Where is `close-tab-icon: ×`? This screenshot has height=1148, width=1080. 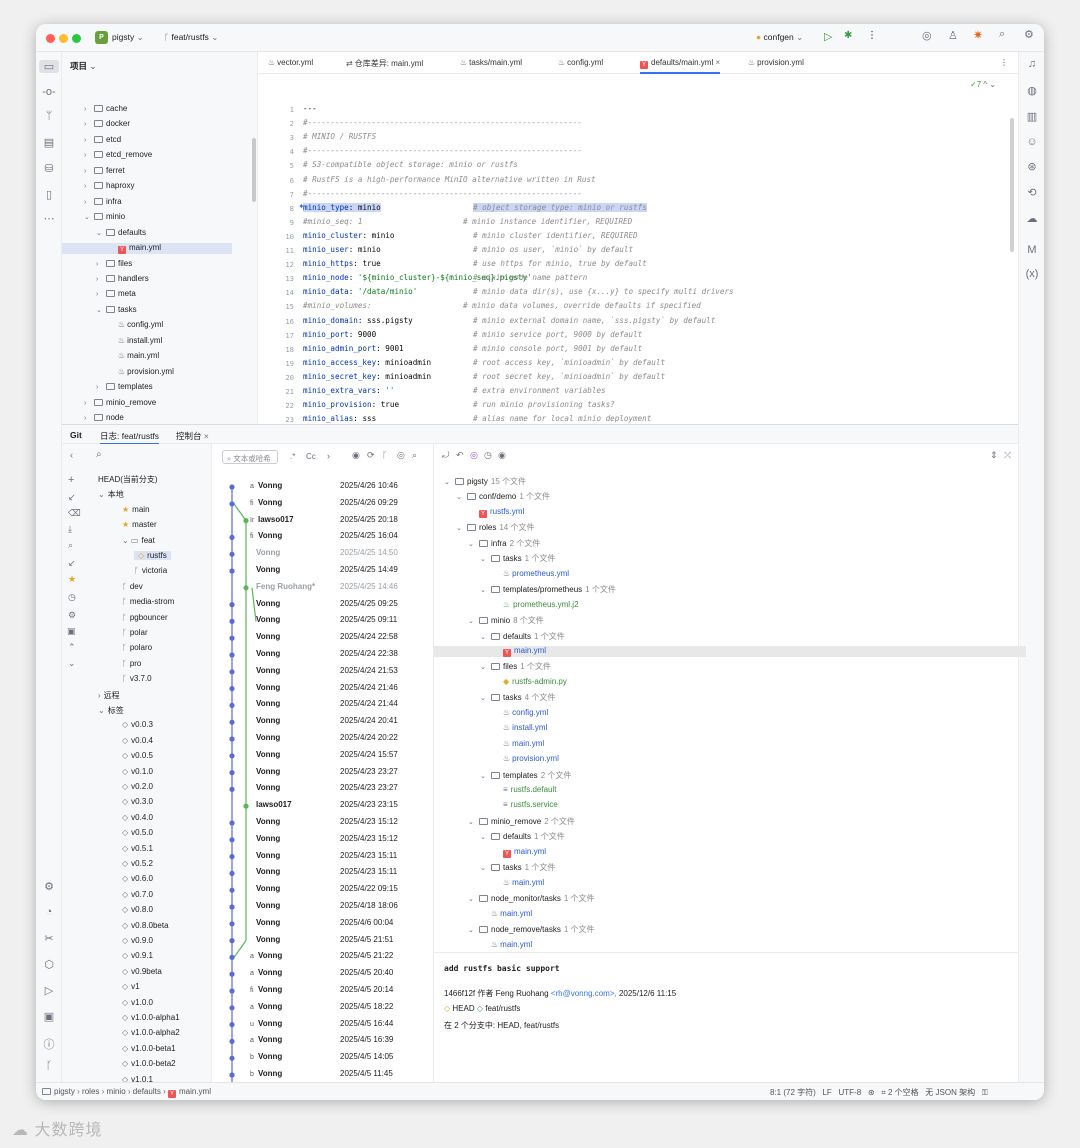
close-tab-icon: × is located at coordinates (717, 62).